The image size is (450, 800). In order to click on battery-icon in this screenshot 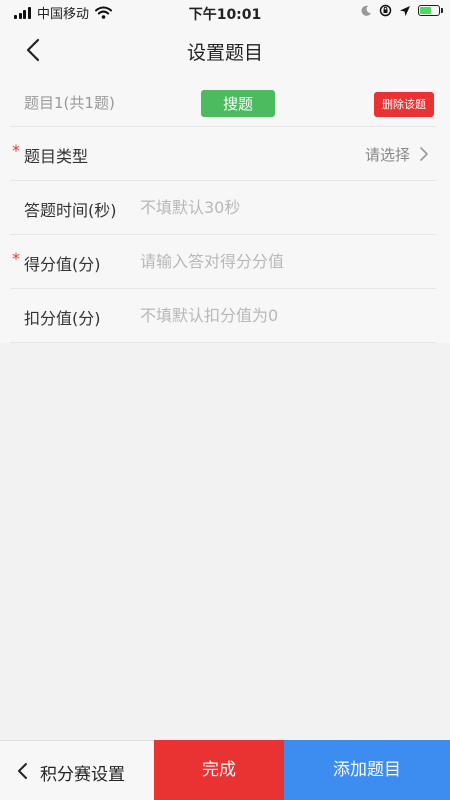, I will do `click(430, 10)`.